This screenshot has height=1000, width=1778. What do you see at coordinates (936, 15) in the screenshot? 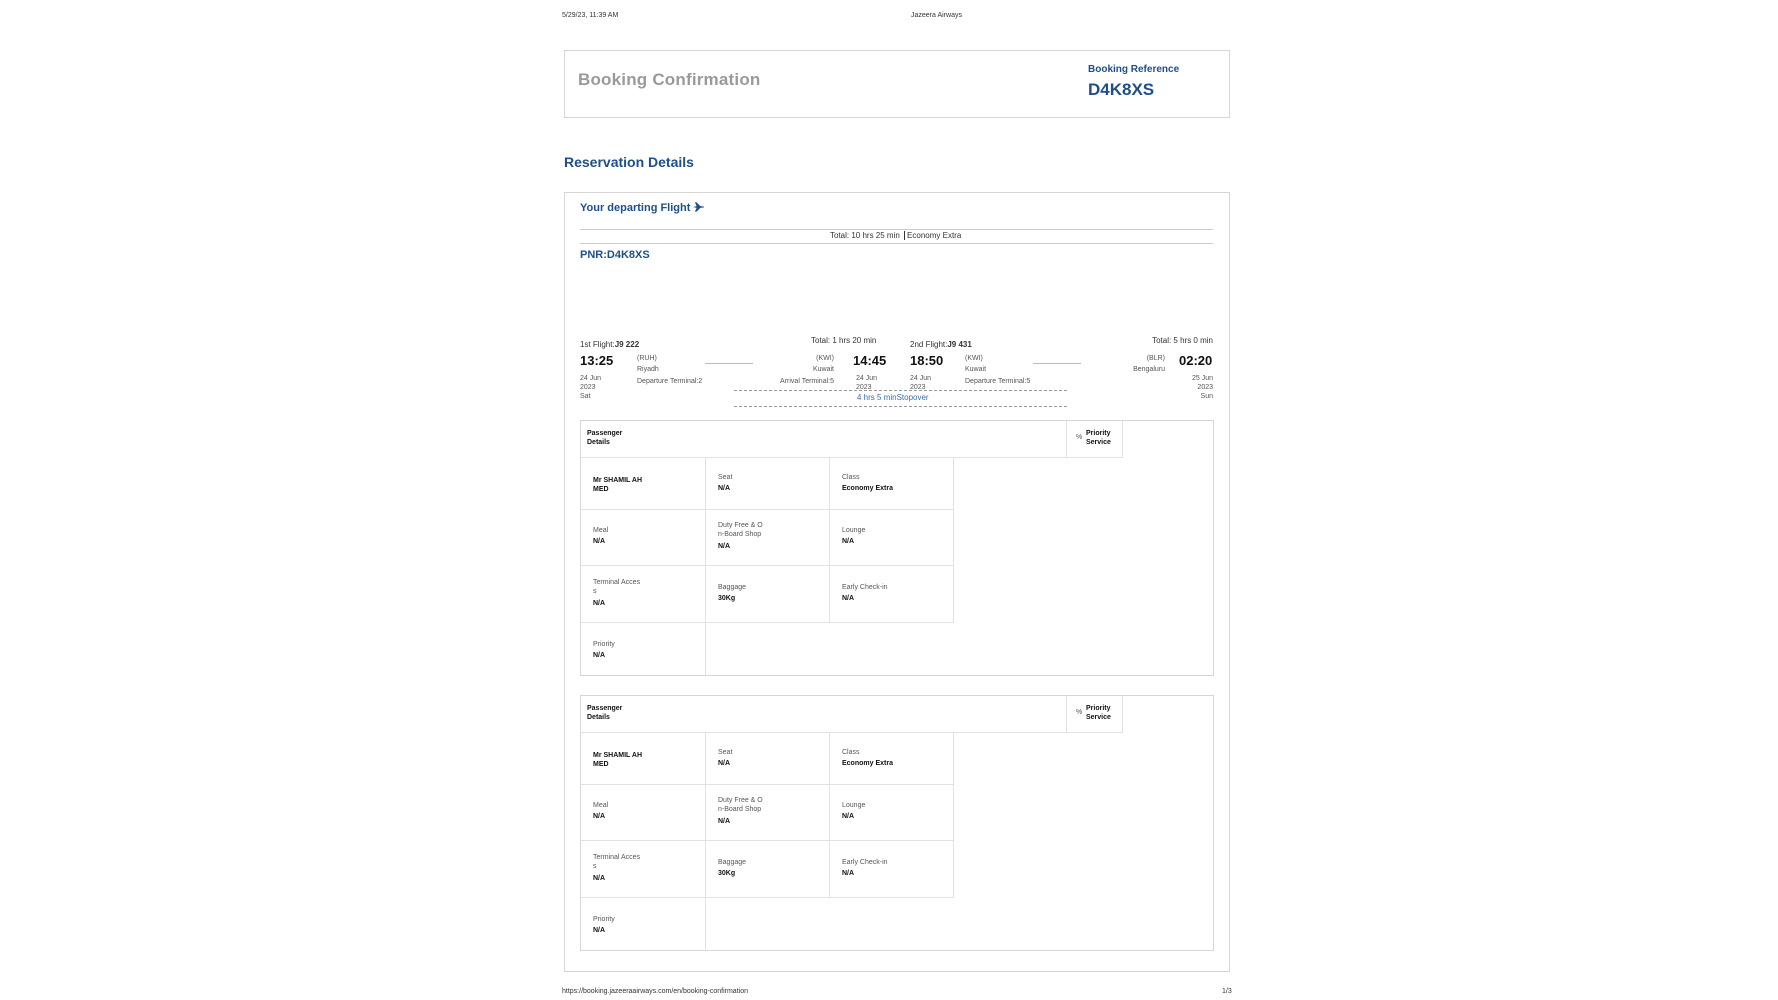
I see `print-site-name: Jazeera Airways` at bounding box center [936, 15].